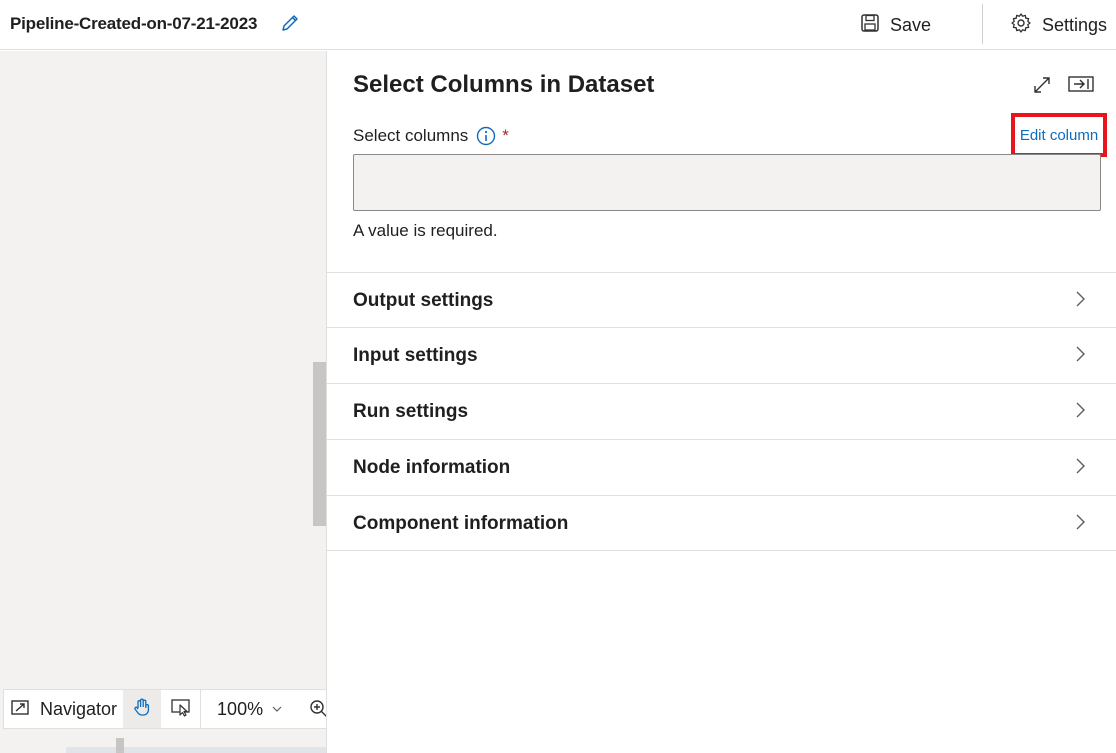 Image resolution: width=1116 pixels, height=753 pixels. I want to click on settings-button: Settings, so click(1058, 25).